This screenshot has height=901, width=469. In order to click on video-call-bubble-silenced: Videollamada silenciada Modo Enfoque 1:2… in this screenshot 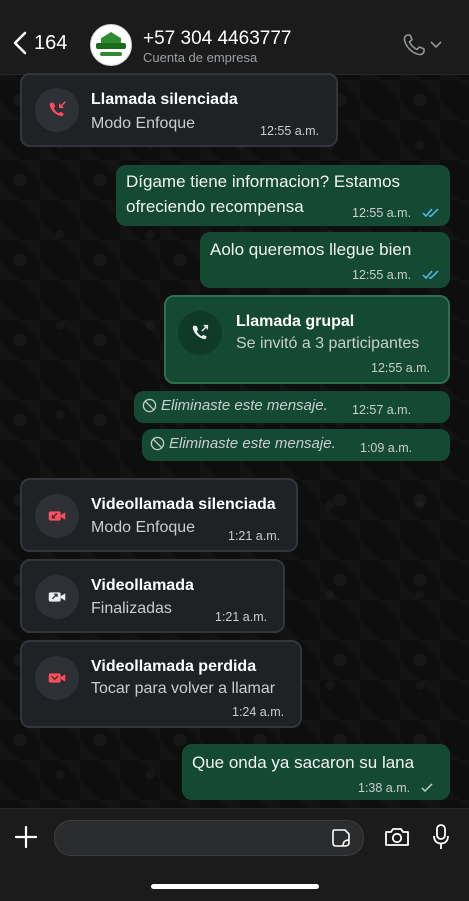, I will do `click(159, 515)`.